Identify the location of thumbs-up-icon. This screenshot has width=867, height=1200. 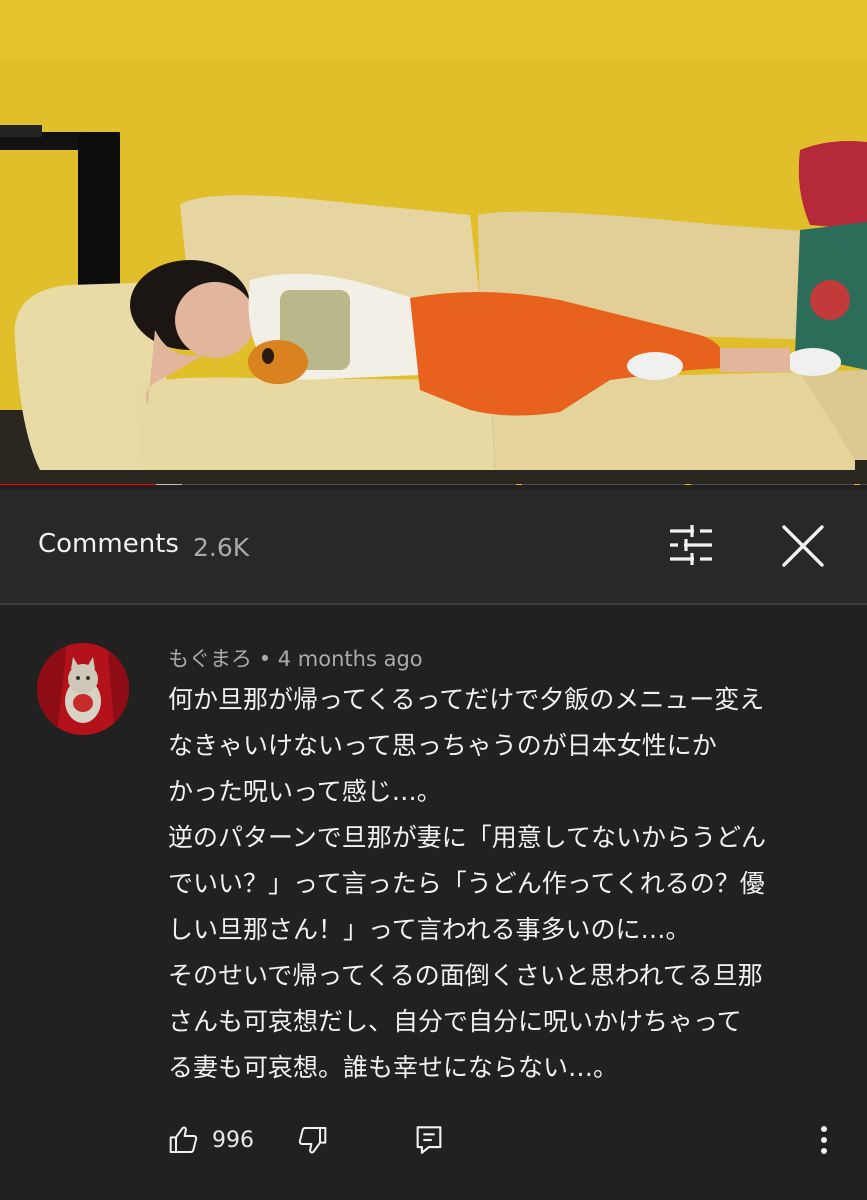
(183, 1139).